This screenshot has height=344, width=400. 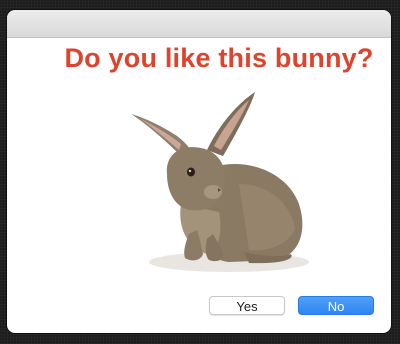 I want to click on dialog-question: Do you like this bunny?, so click(x=219, y=58).